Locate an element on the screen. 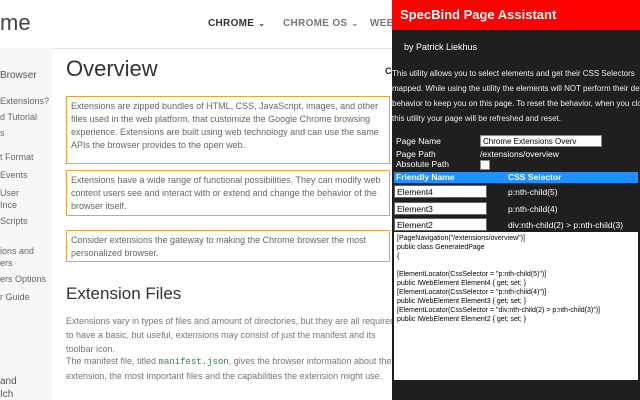 The height and width of the screenshot is (400, 640). panel-author: by Patrick Liekhus is located at coordinates (441, 47).